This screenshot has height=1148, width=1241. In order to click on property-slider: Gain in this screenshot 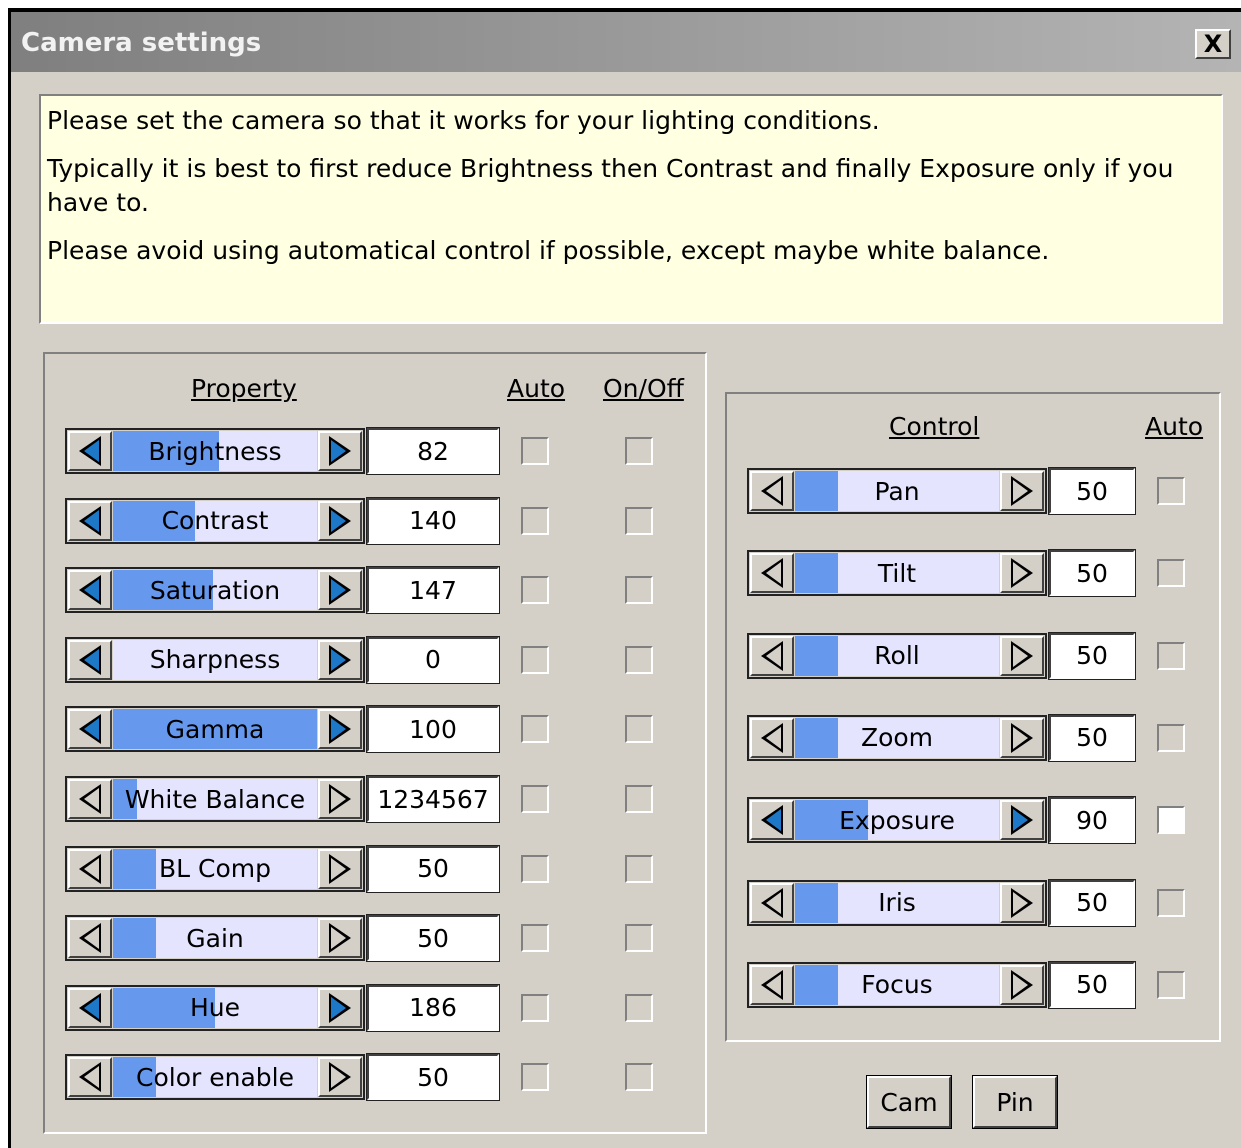, I will do `click(215, 938)`.